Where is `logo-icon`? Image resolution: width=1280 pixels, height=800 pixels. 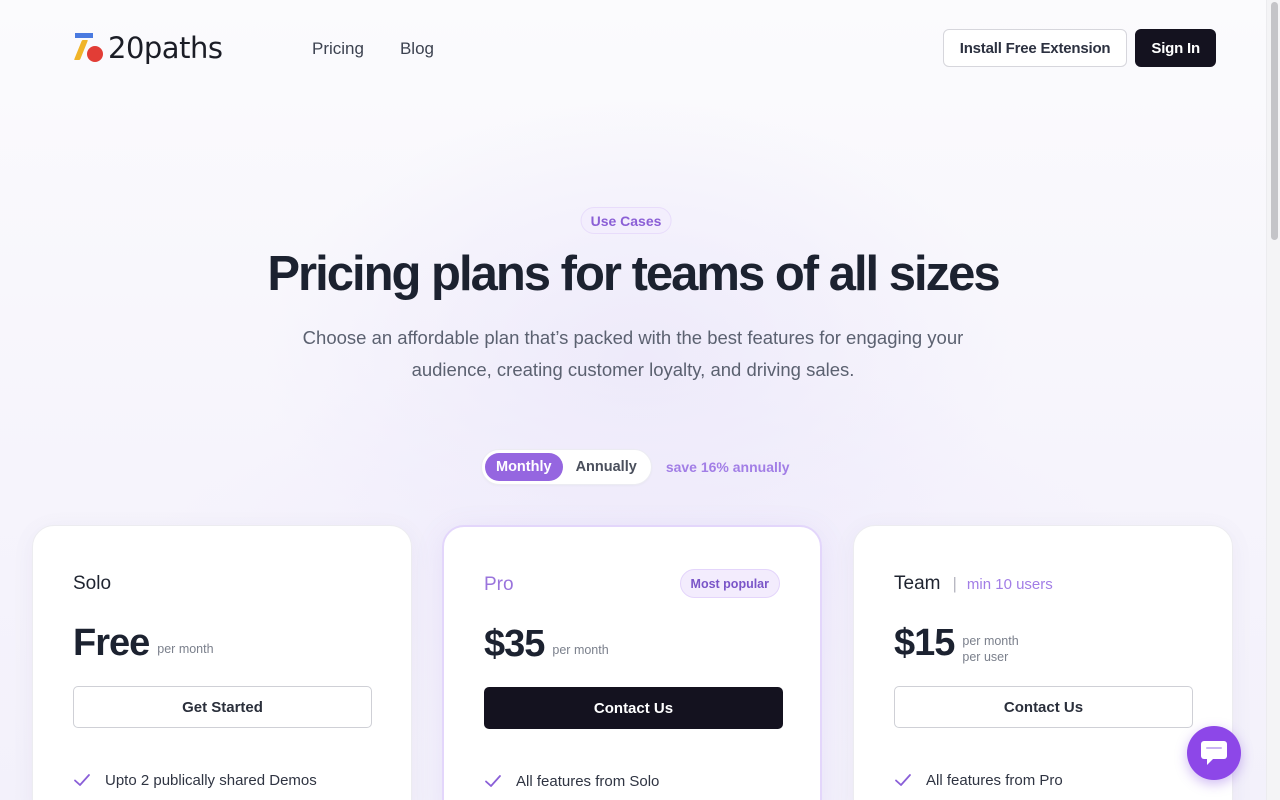 logo-icon is located at coordinates (89, 48).